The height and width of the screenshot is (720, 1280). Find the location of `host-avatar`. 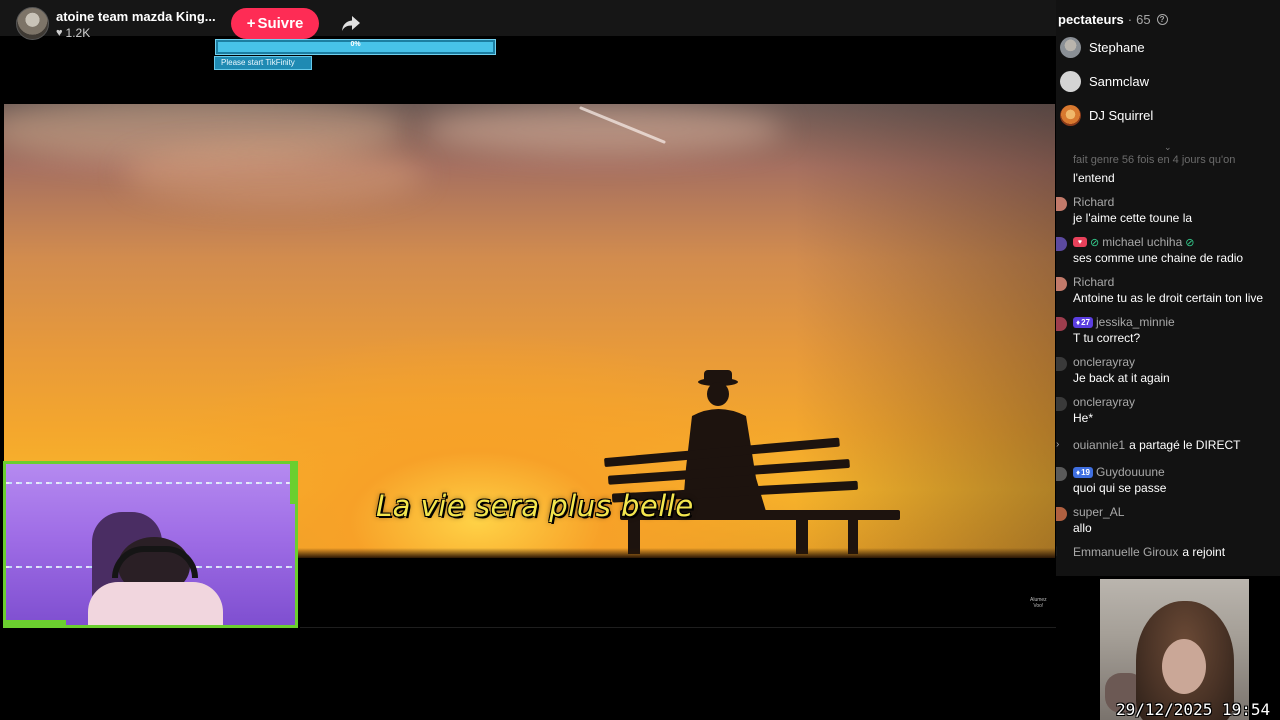

host-avatar is located at coordinates (32, 23).